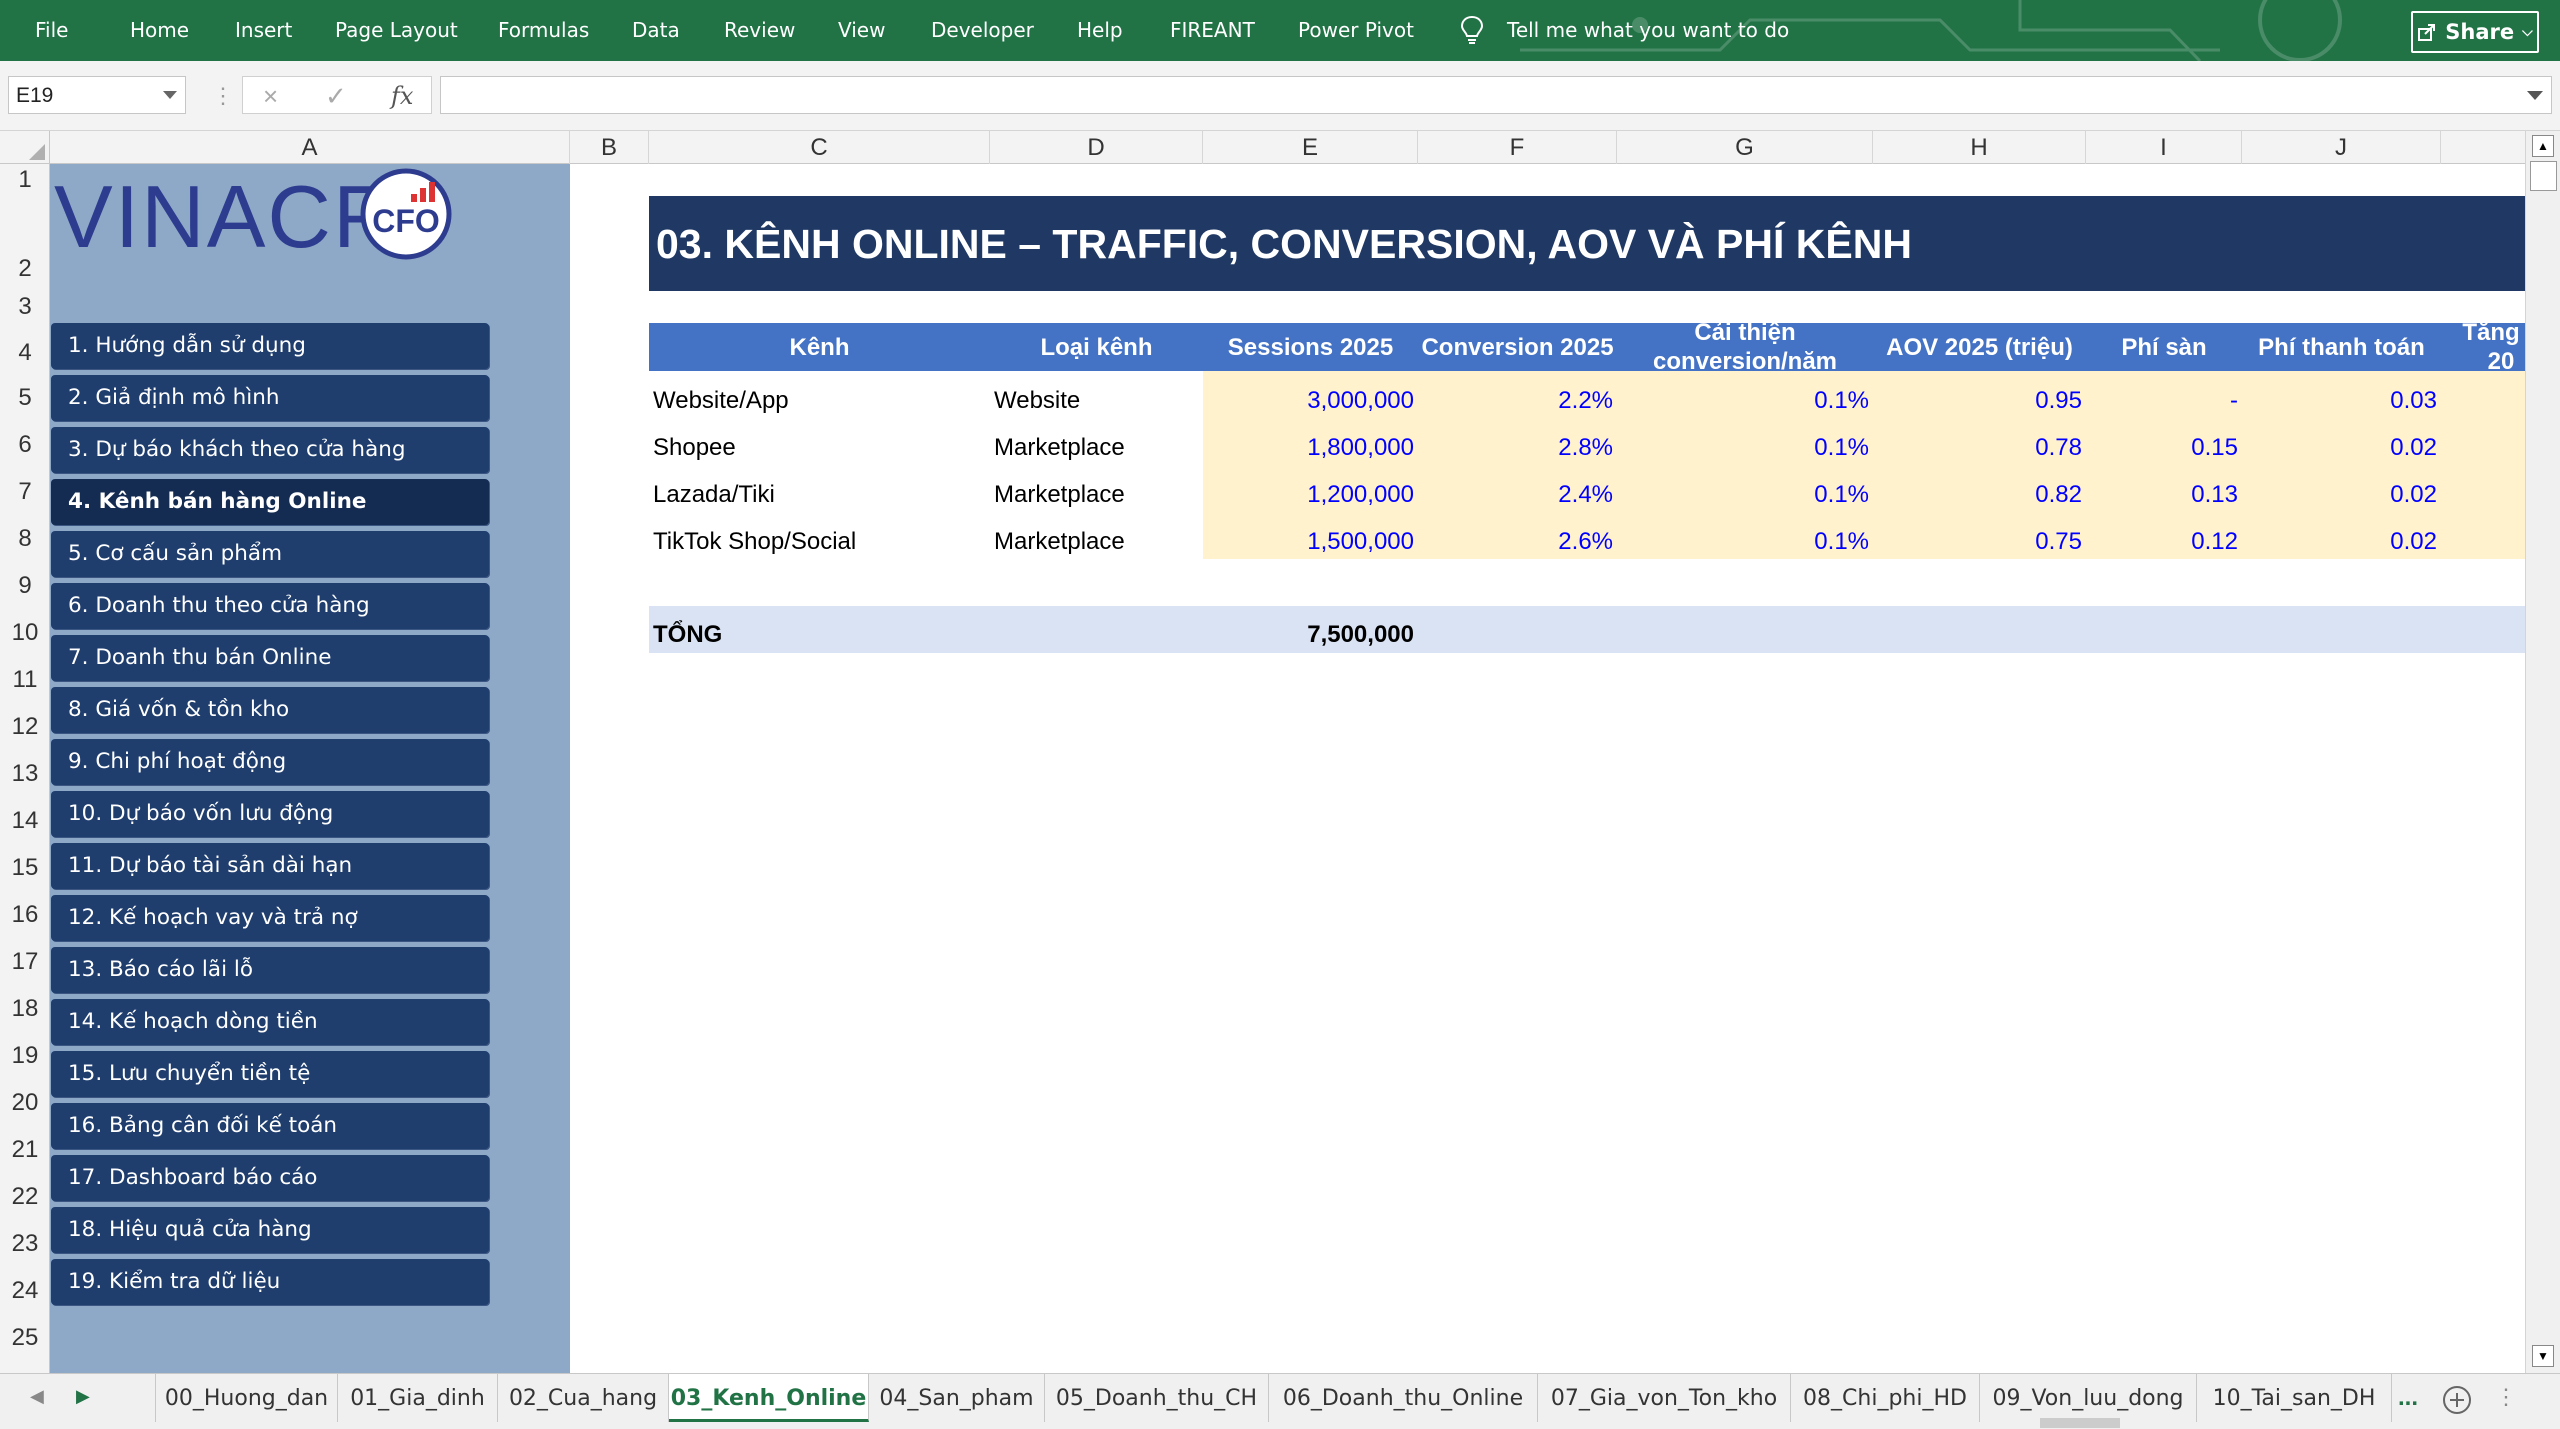 This screenshot has height=1429, width=2560. I want to click on menu-view: View, so click(861, 30).